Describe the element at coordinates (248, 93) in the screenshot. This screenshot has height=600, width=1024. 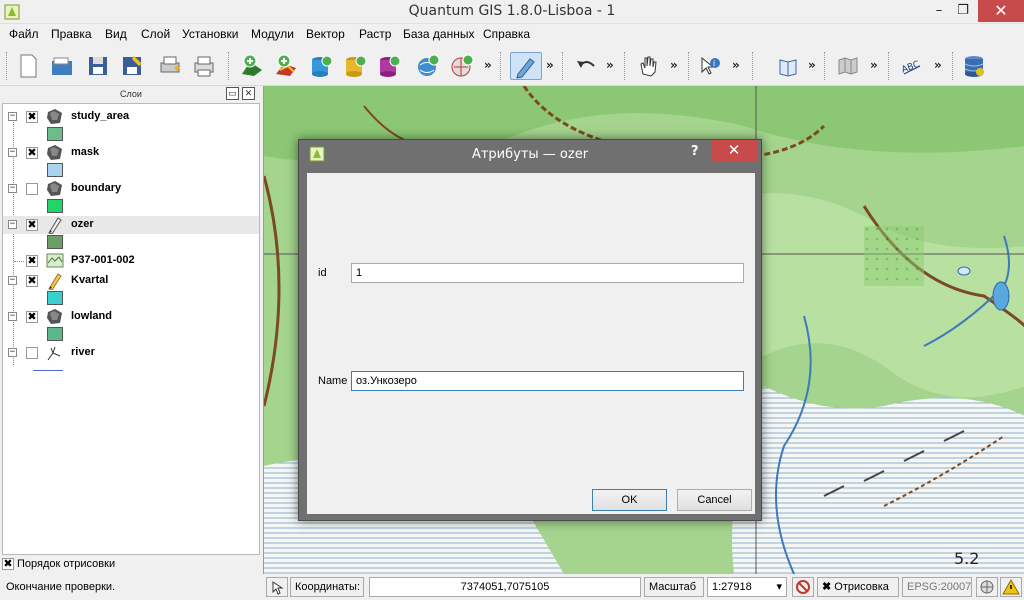
I see `close-panel-button: ✕` at that location.